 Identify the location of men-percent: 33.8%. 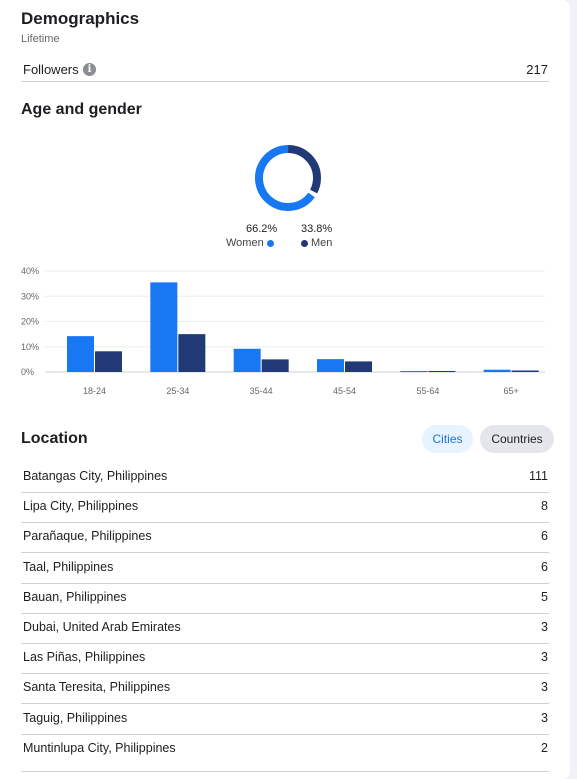
(317, 229).